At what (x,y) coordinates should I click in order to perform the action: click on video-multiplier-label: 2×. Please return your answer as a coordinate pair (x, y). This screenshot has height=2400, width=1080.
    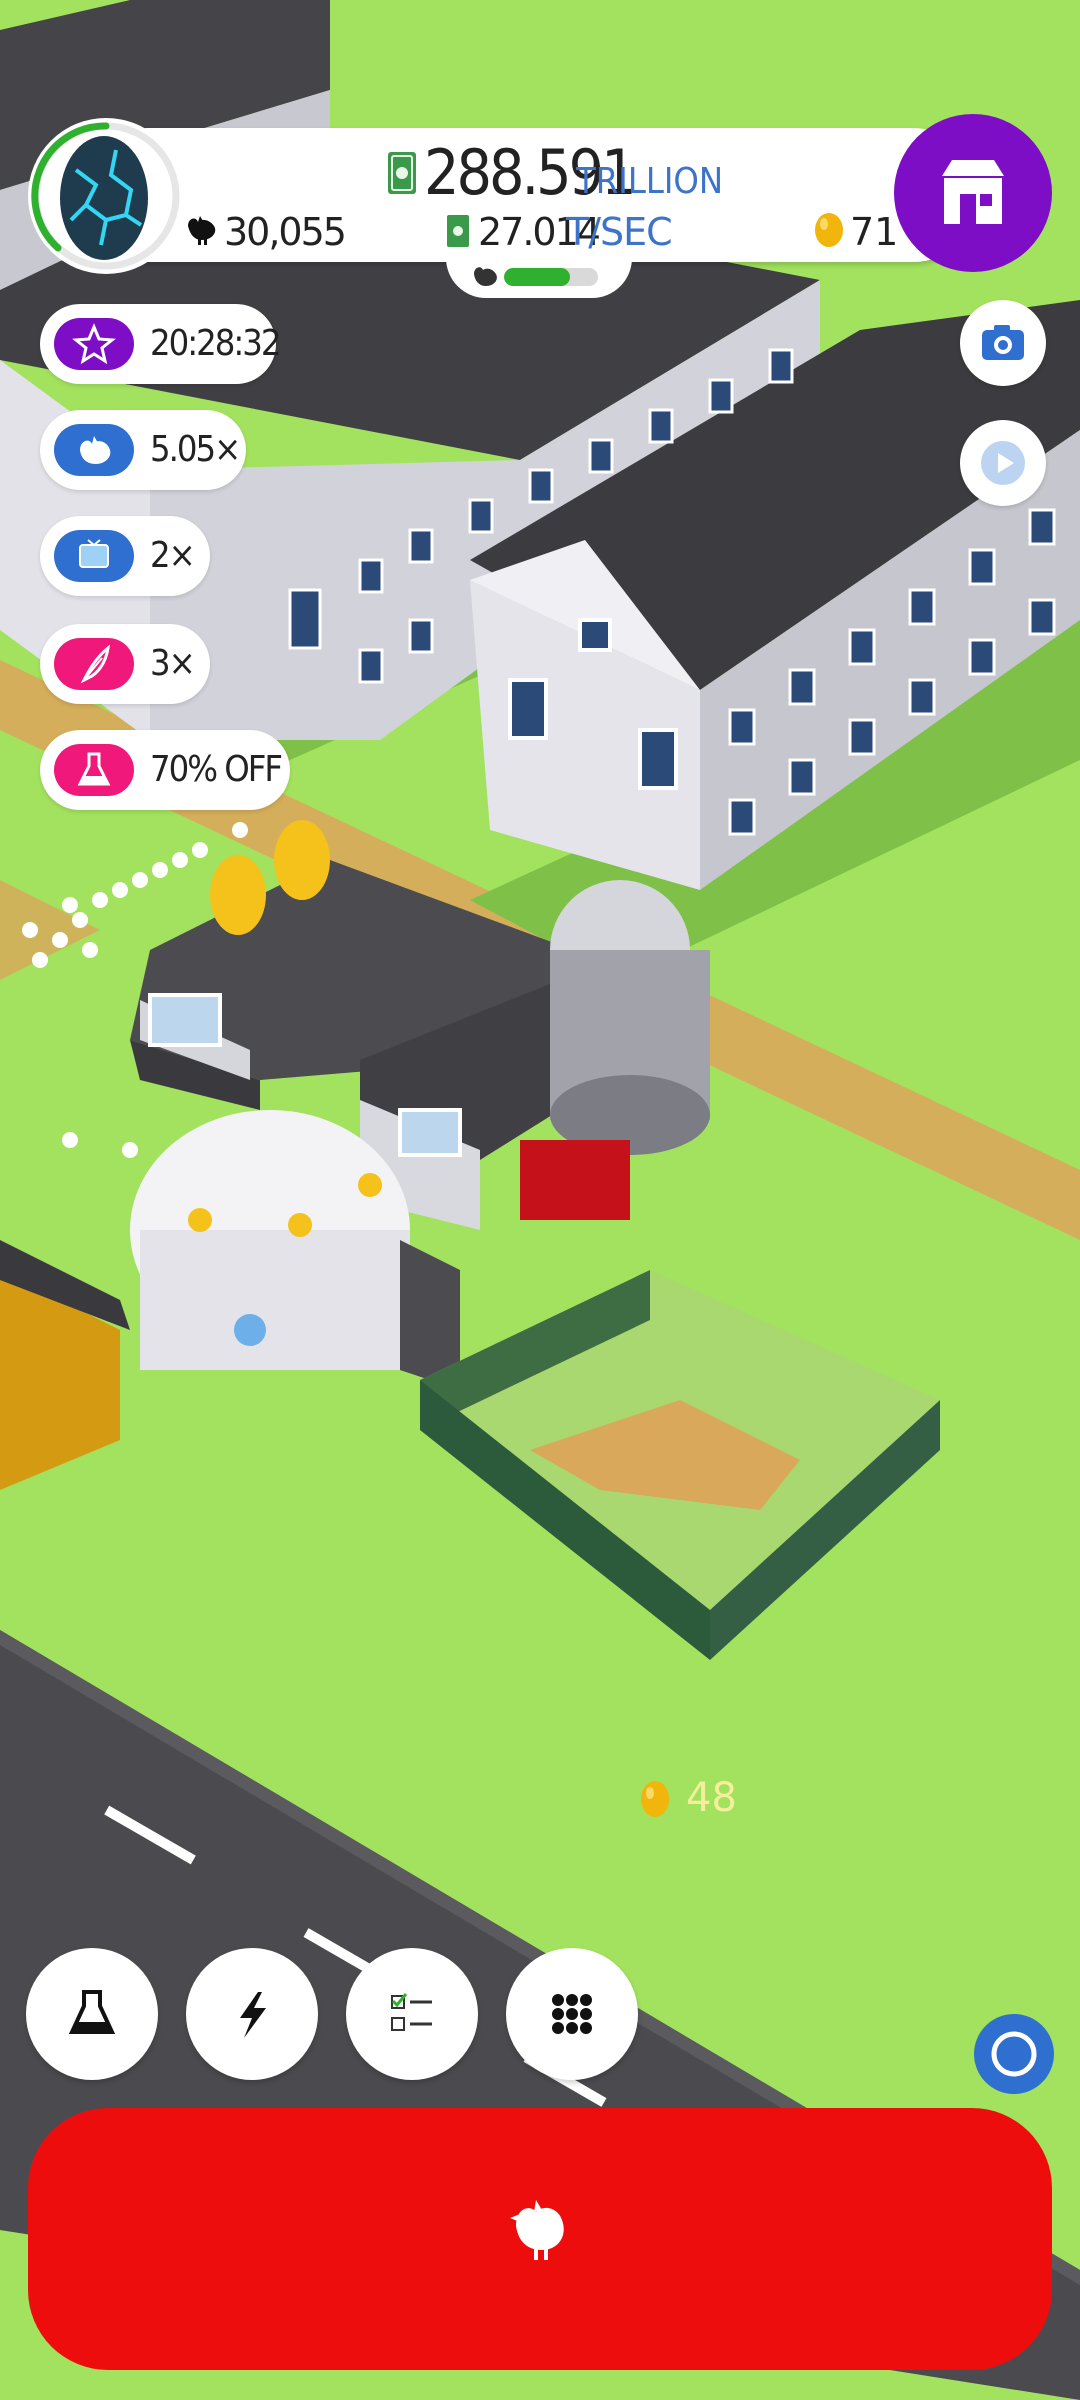
    Looking at the image, I should click on (173, 555).